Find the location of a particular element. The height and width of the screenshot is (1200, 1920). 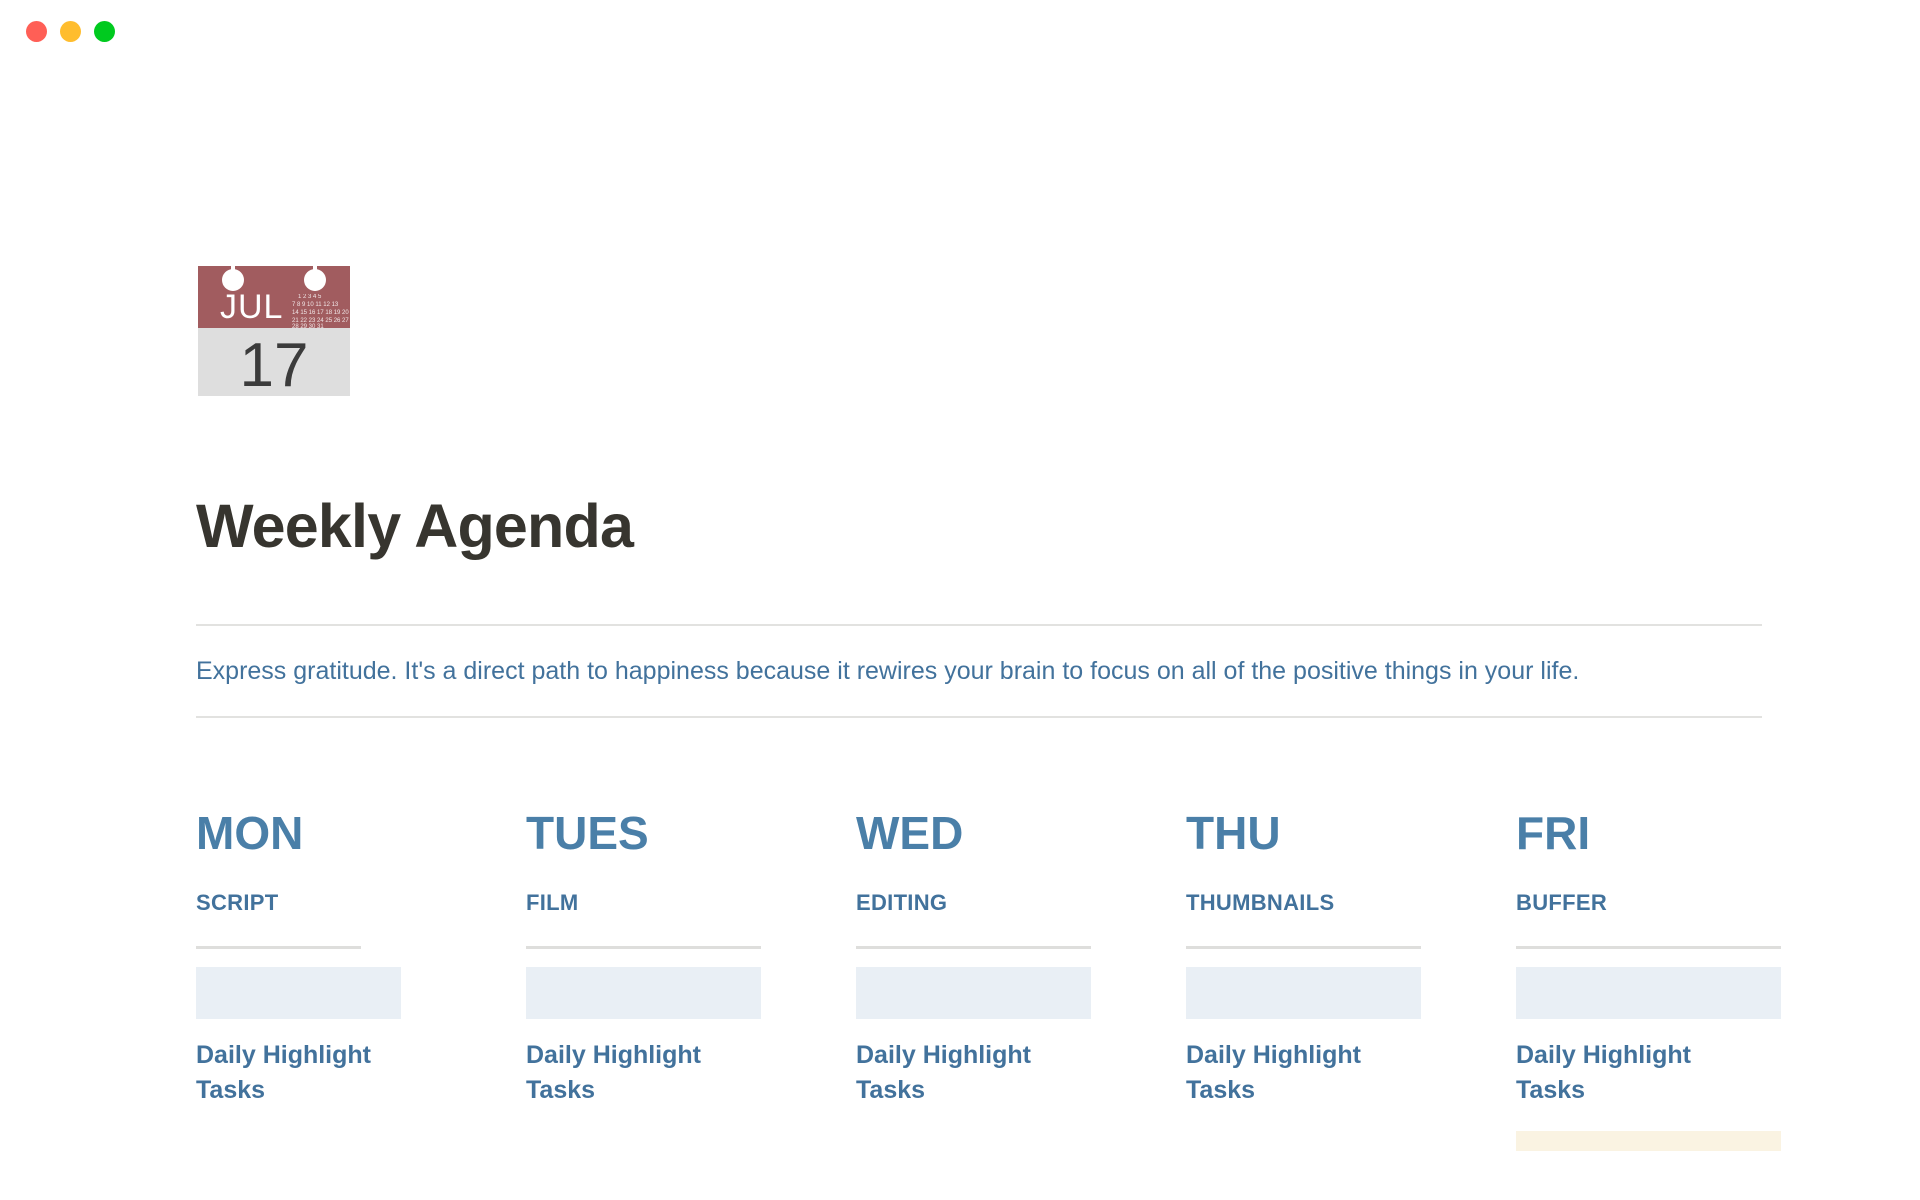

page-title: Weekly Agenda is located at coordinates (979, 526).